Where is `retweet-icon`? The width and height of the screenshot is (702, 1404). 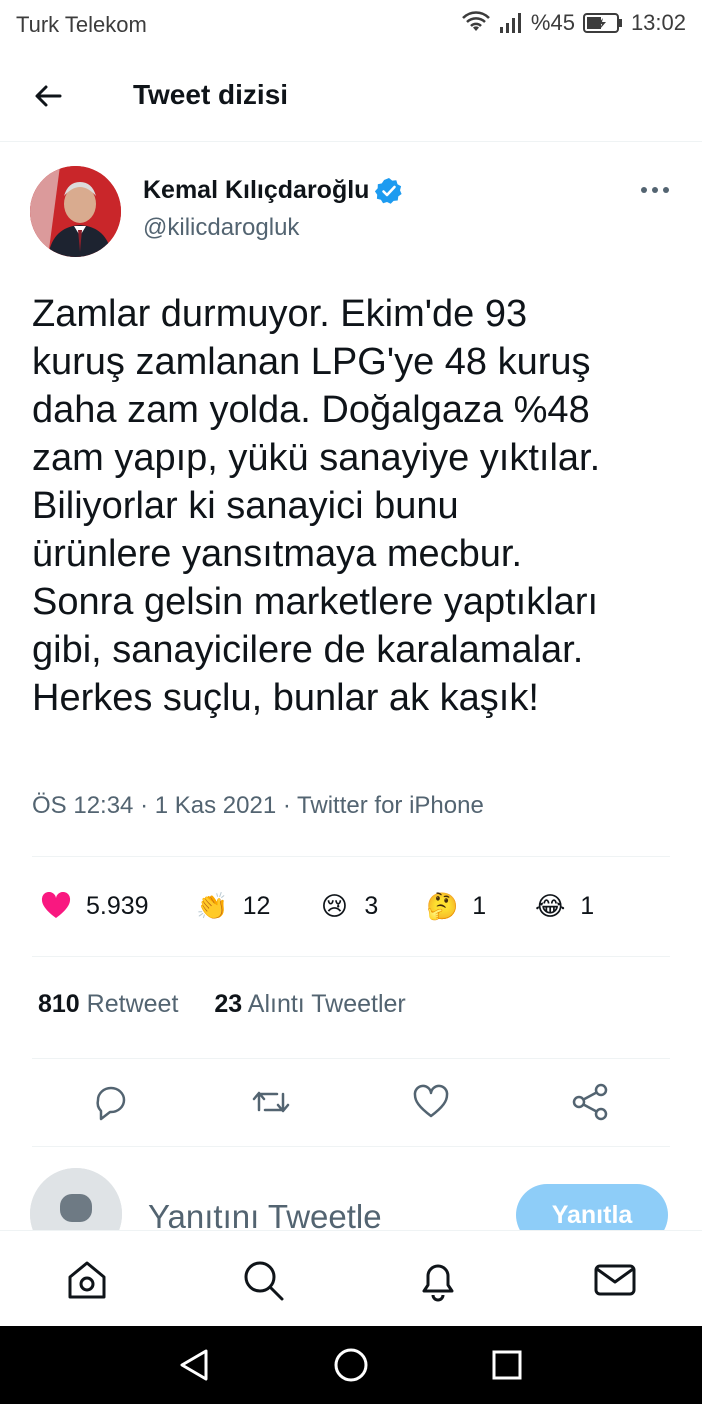 retweet-icon is located at coordinates (271, 1102).